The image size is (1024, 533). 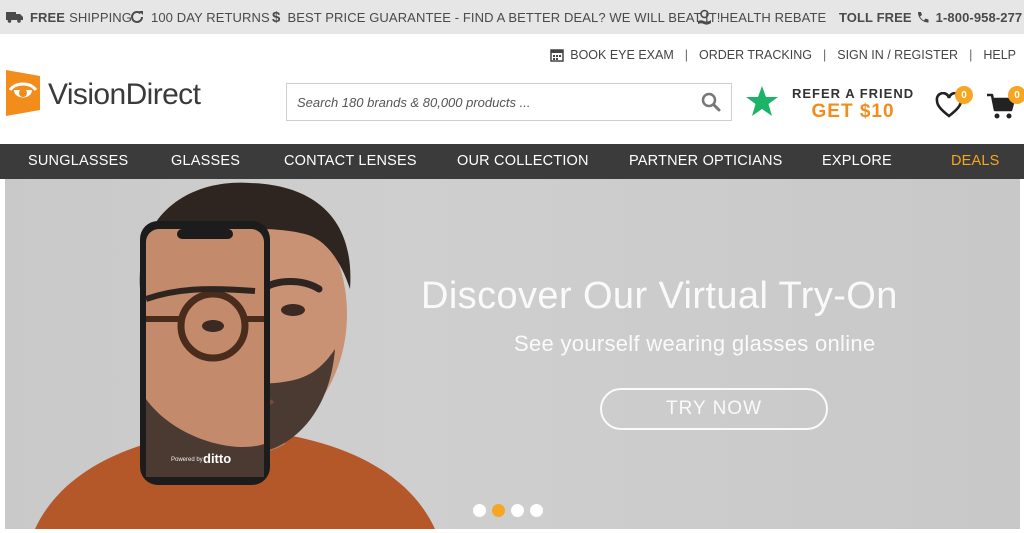 What do you see at coordinates (622, 55) in the screenshot?
I see `book-eye-exam-label: BOOK EYE EXAM` at bounding box center [622, 55].